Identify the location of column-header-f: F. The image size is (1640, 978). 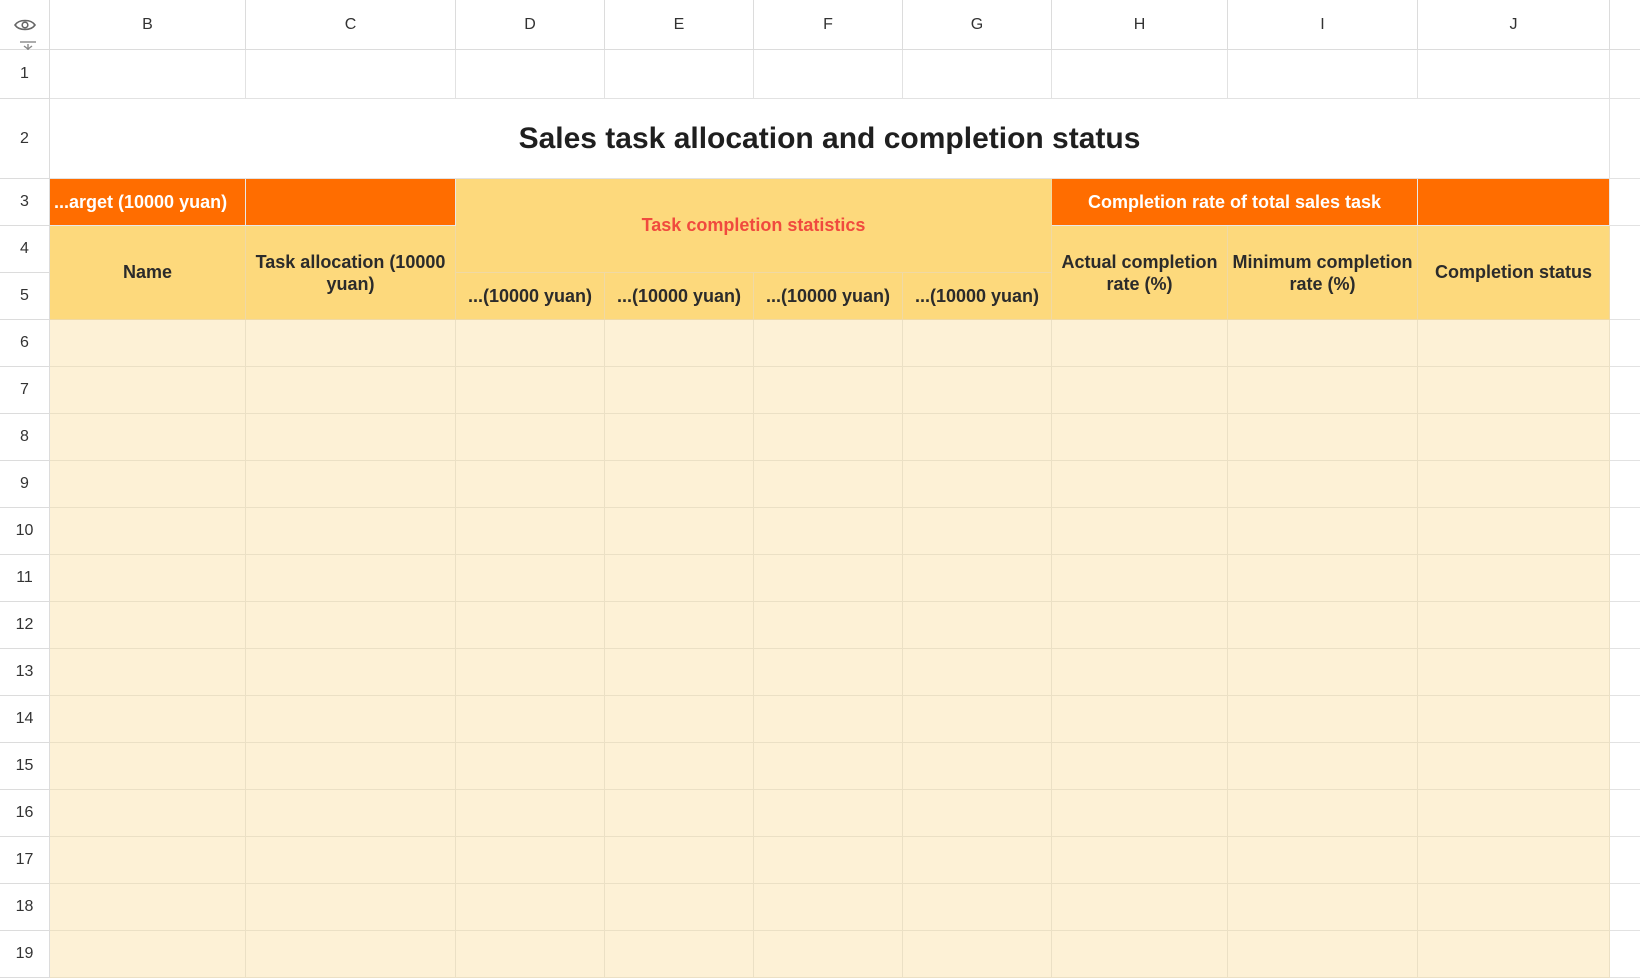
(828, 25).